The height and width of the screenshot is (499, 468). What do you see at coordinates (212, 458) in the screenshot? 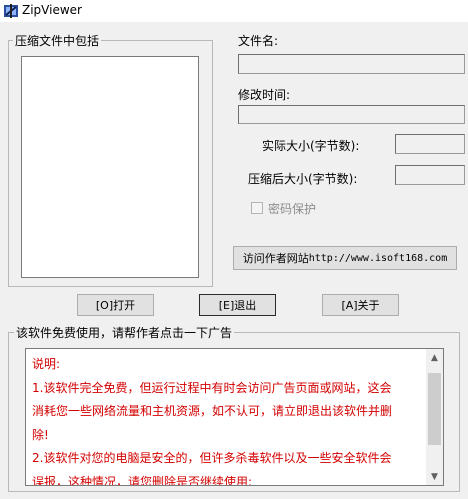
I see `notice-line: 2.该软件对您的电脑是安全的，但许多杀毒软件以及一些安全软件会` at bounding box center [212, 458].